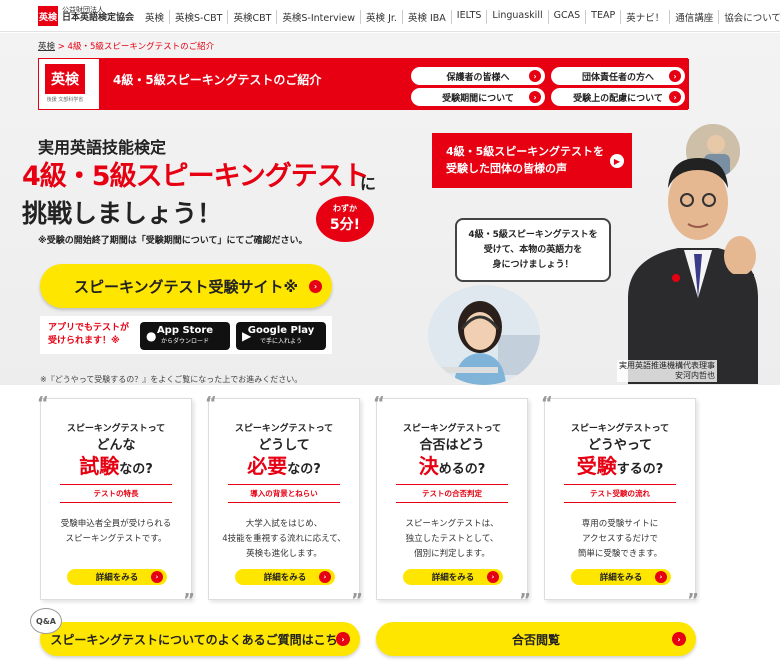  What do you see at coordinates (185, 336) in the screenshot?
I see `app-store-button: ● App Store からダウンロード` at bounding box center [185, 336].